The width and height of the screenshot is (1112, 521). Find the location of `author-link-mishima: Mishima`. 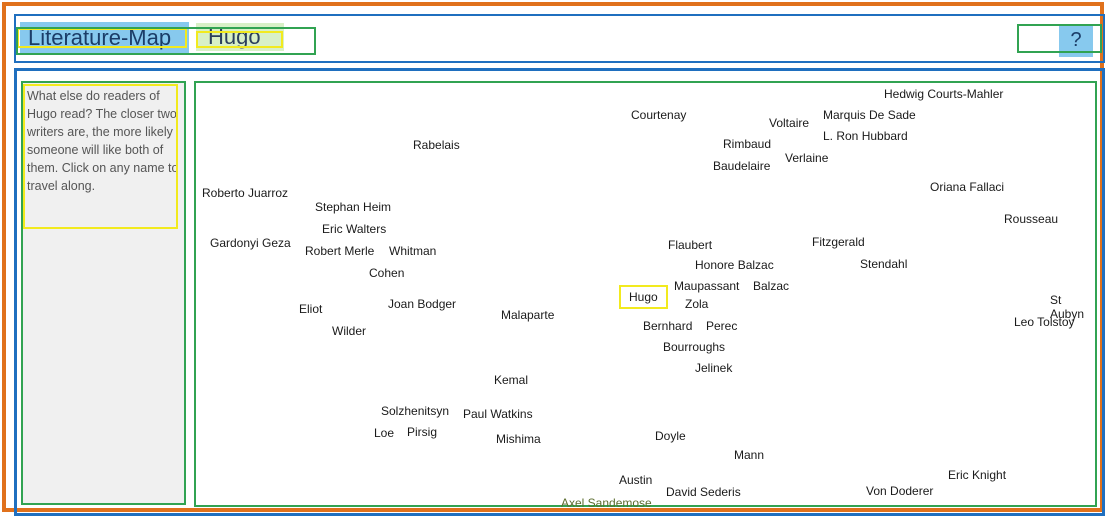

author-link-mishima: Mishima is located at coordinates (518, 439).